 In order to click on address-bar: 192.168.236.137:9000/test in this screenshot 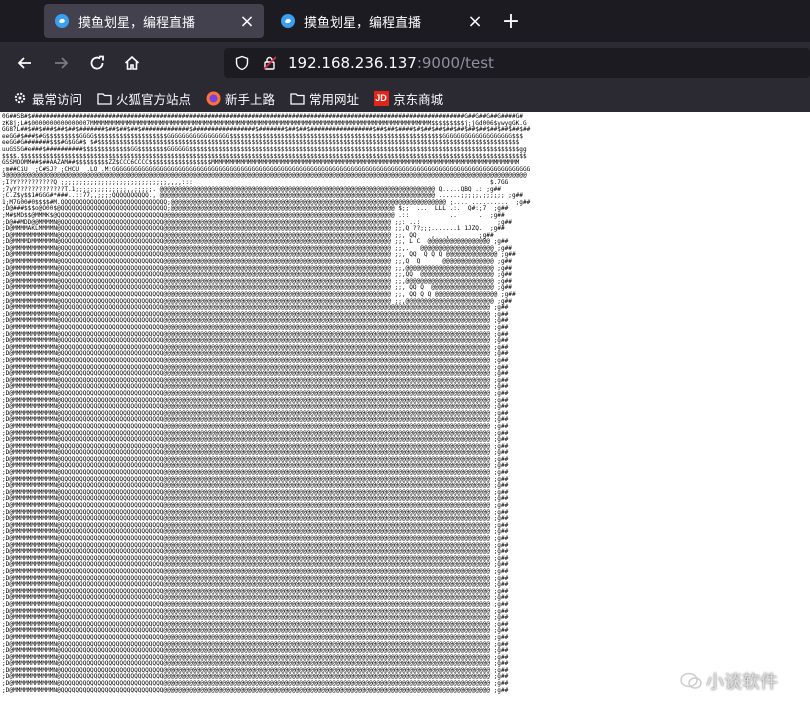, I will do `click(517, 63)`.